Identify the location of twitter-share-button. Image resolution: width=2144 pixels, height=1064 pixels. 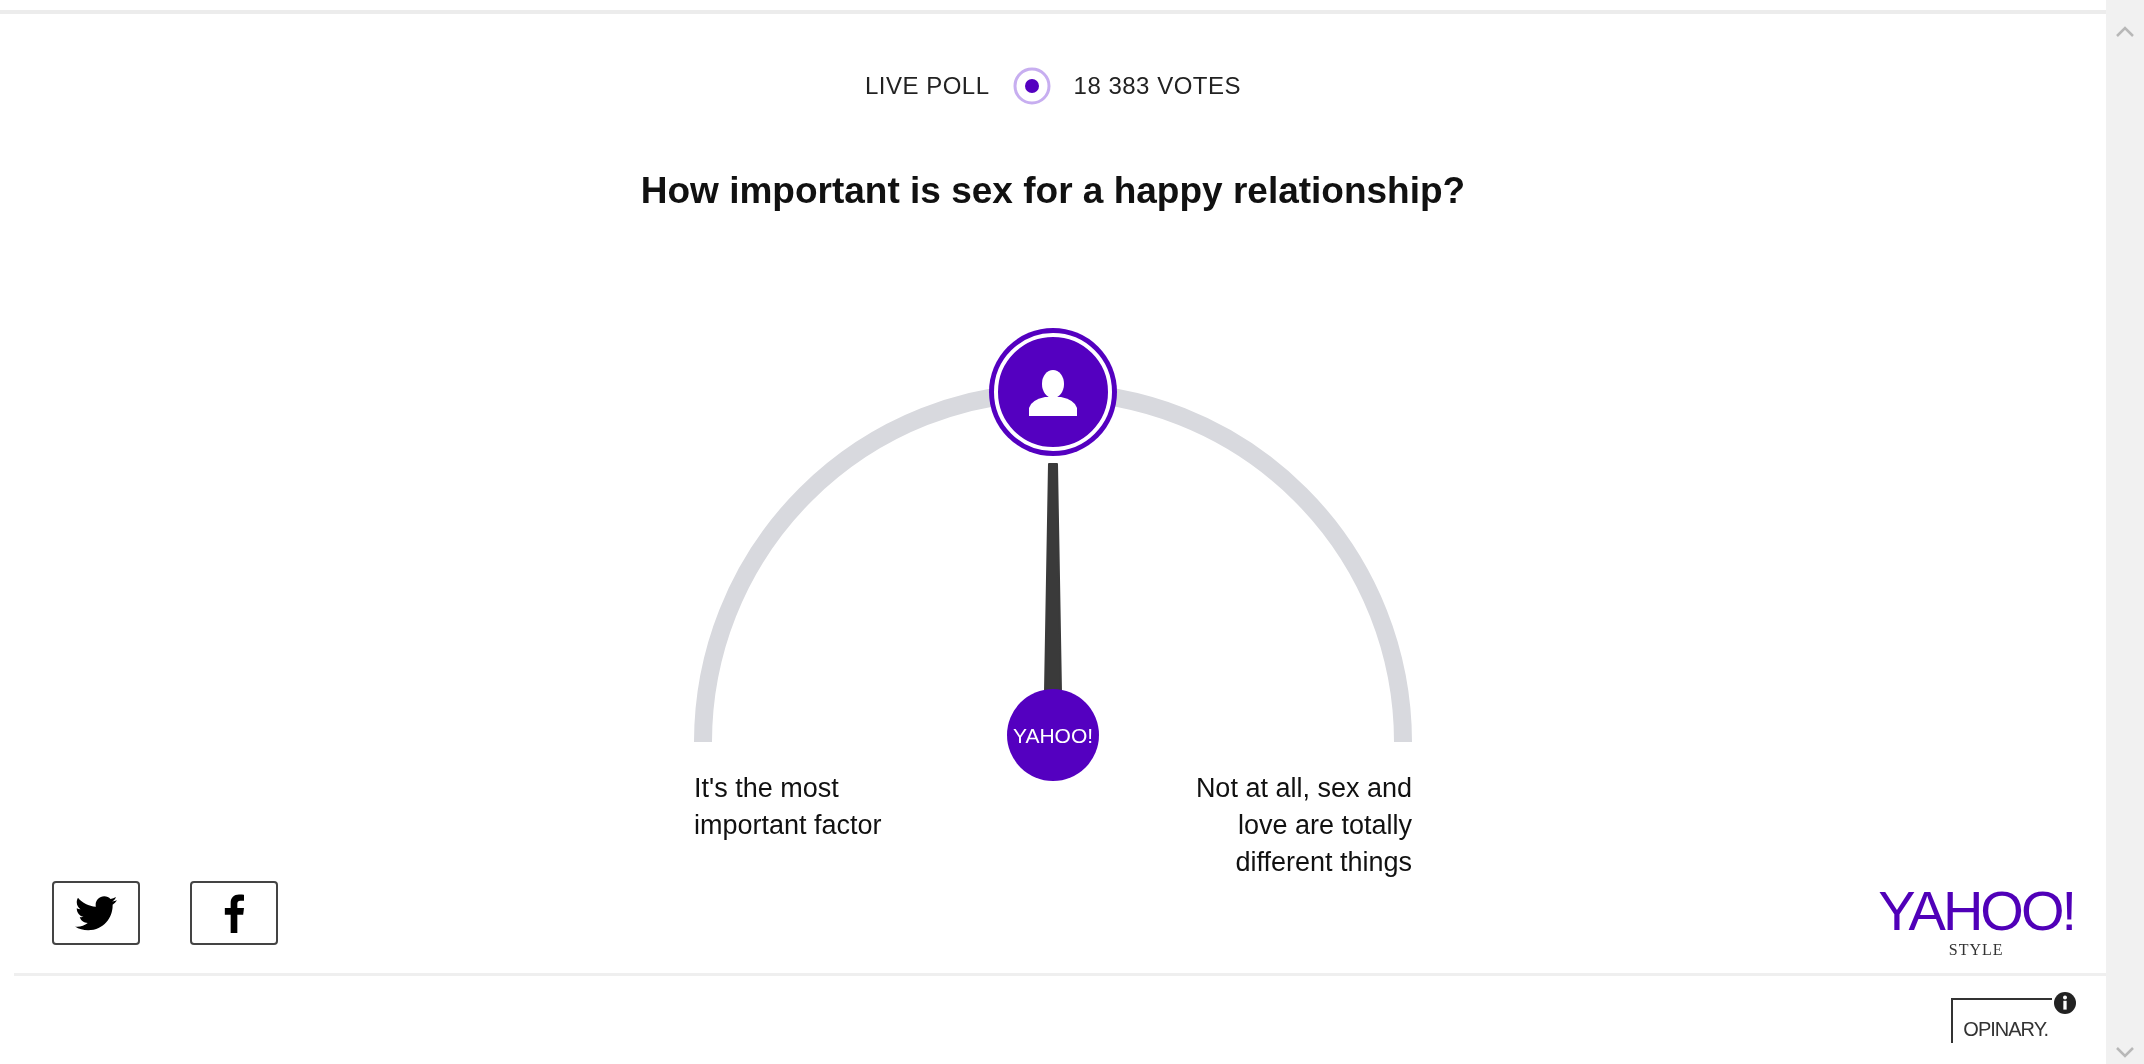
(96, 913).